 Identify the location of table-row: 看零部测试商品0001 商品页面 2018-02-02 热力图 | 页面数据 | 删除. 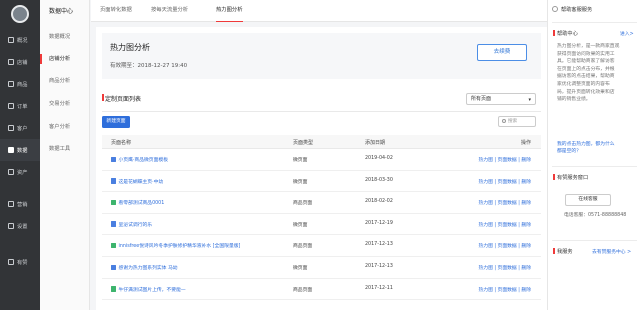
(321, 203).